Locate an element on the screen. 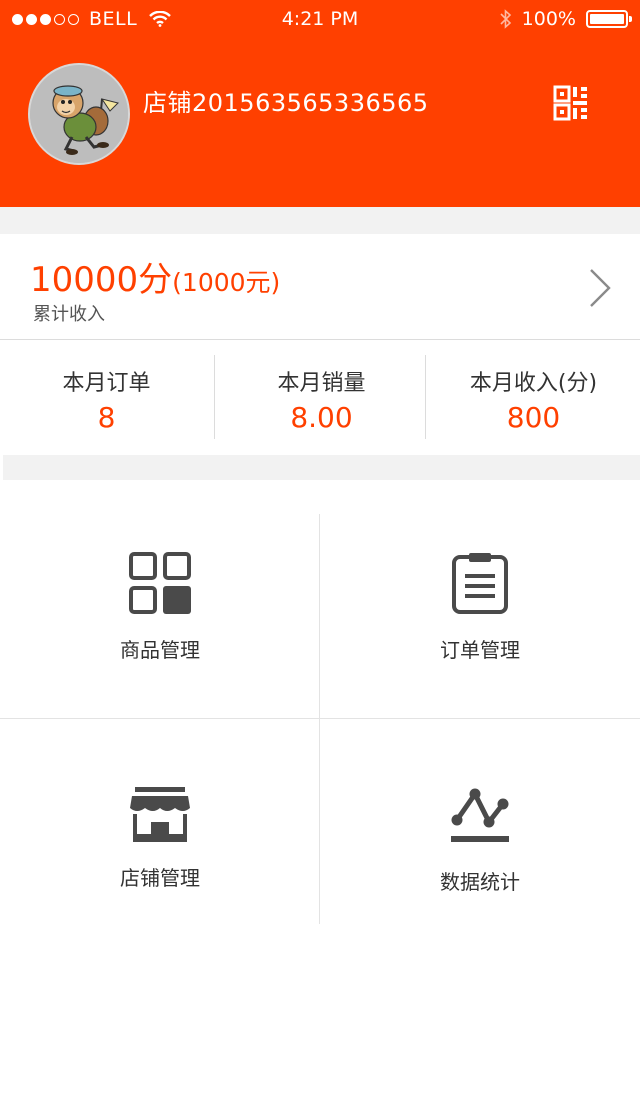  line-chart-icon is located at coordinates (480, 815).